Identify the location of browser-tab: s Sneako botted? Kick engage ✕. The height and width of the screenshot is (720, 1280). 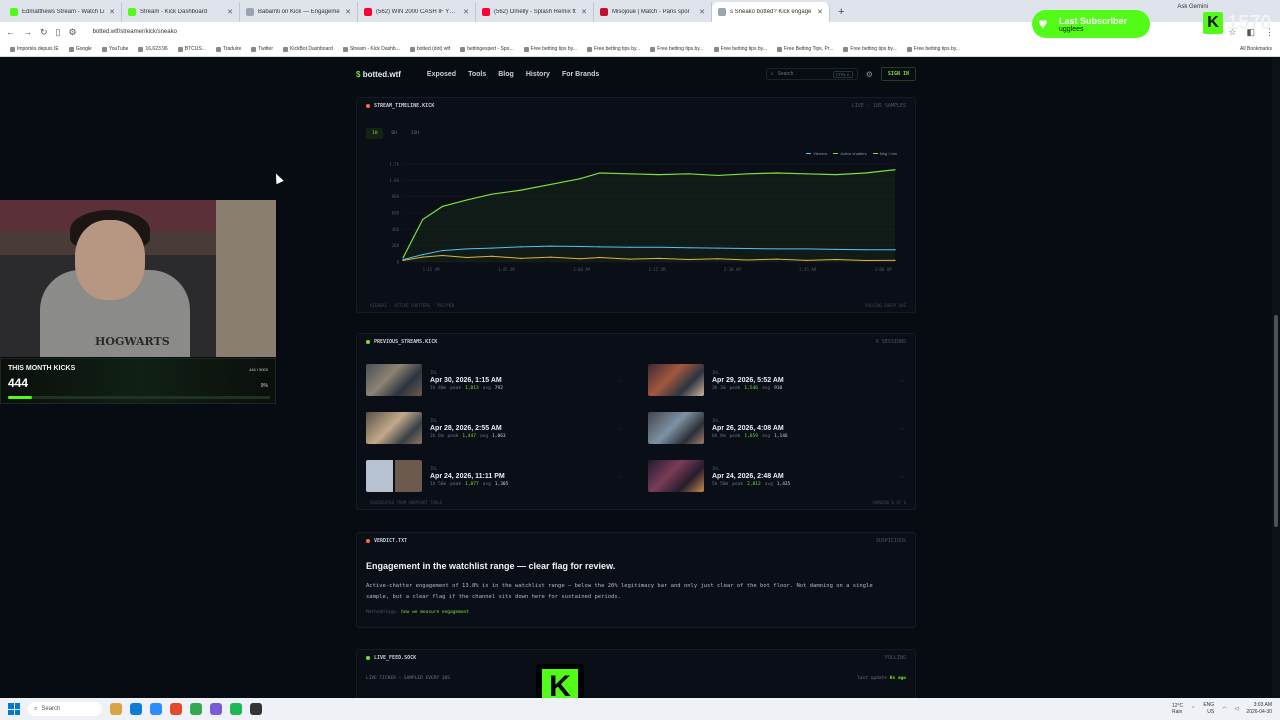
(771, 12).